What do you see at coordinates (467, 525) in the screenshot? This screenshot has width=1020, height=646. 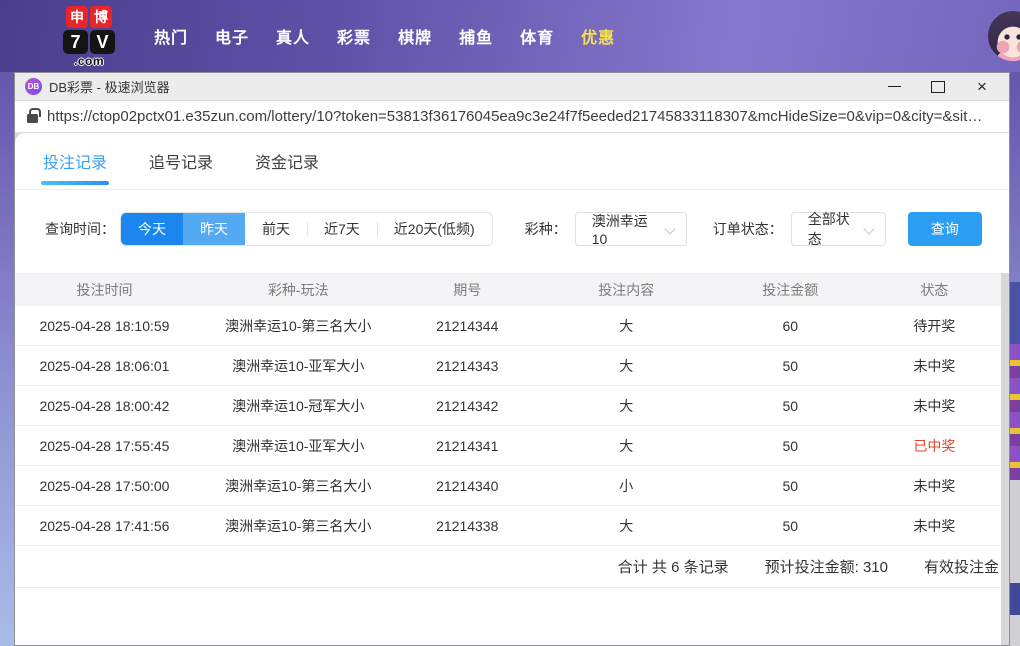 I see `cell-issue: 21214338` at bounding box center [467, 525].